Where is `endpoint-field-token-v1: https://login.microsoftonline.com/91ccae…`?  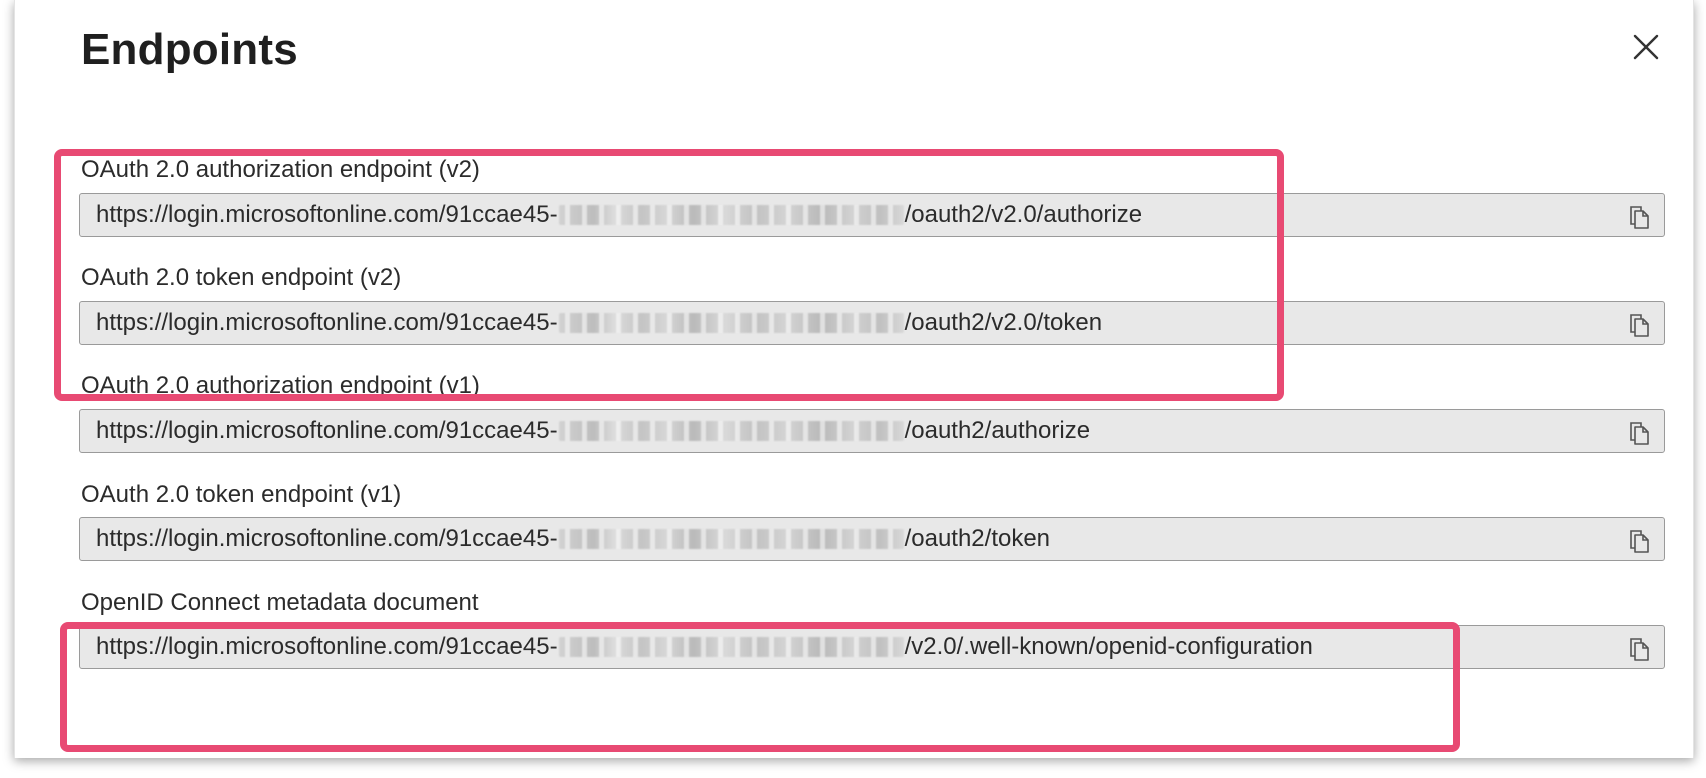
endpoint-field-token-v1: https://login.microsoftonline.com/91ccae… is located at coordinates (872, 539).